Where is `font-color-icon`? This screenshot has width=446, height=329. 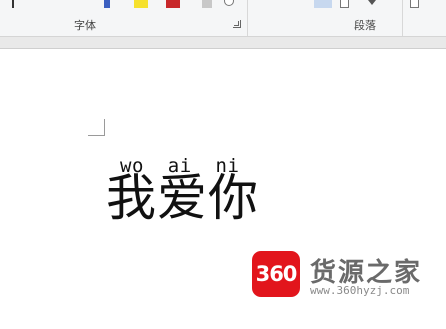 font-color-icon is located at coordinates (173, 4).